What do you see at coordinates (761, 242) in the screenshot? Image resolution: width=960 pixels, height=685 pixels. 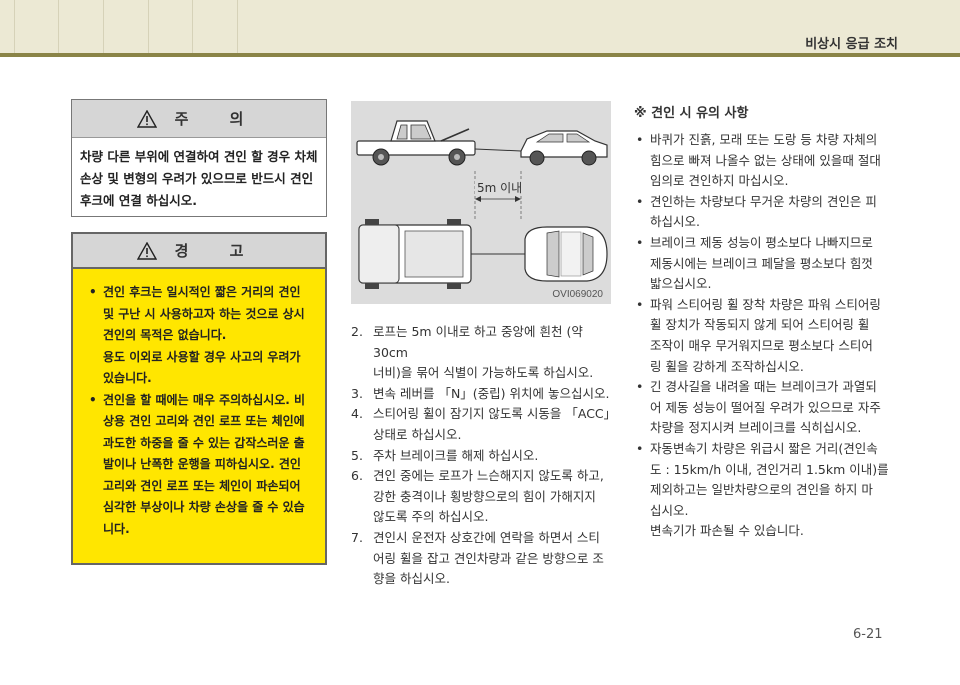 I see `note-line: 브레이크 제동 성능이 평소보다 나빠지므로` at bounding box center [761, 242].